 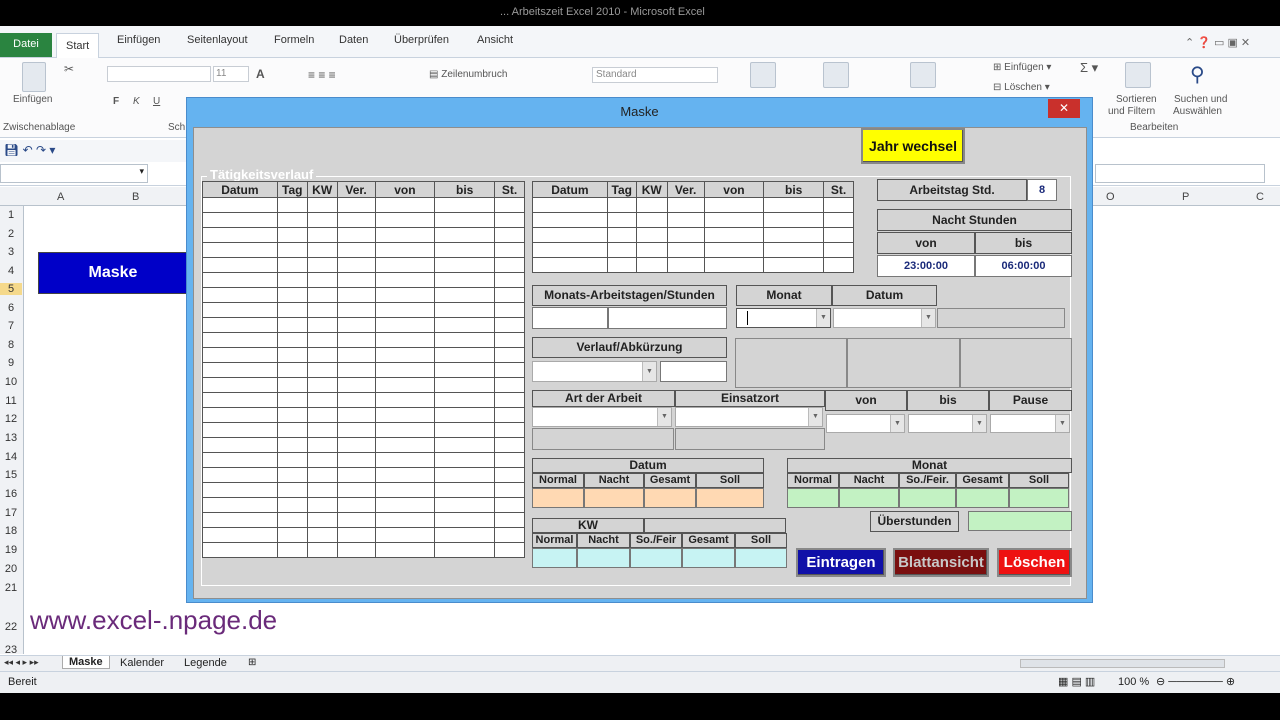 What do you see at coordinates (231, 74) in the screenshot?
I see `font-size-box: 11` at bounding box center [231, 74].